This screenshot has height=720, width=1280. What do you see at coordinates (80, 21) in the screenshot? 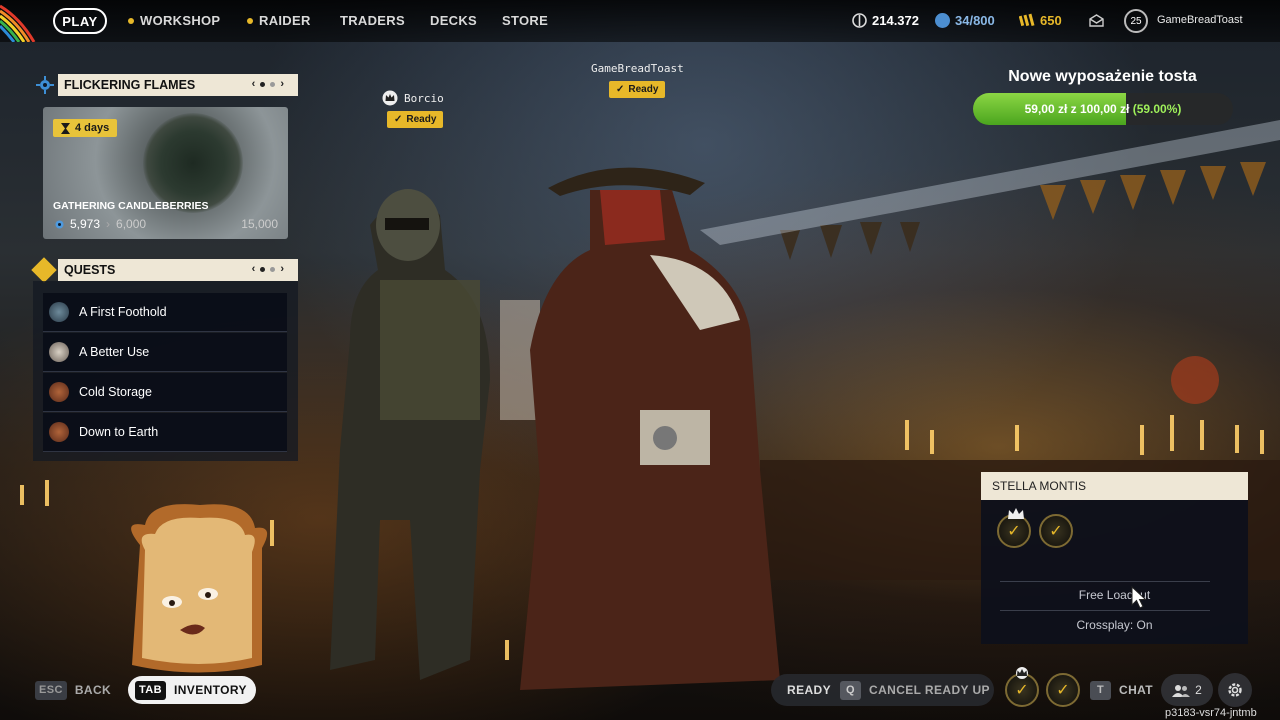
I see `nav-play-tab: PLAY` at bounding box center [80, 21].